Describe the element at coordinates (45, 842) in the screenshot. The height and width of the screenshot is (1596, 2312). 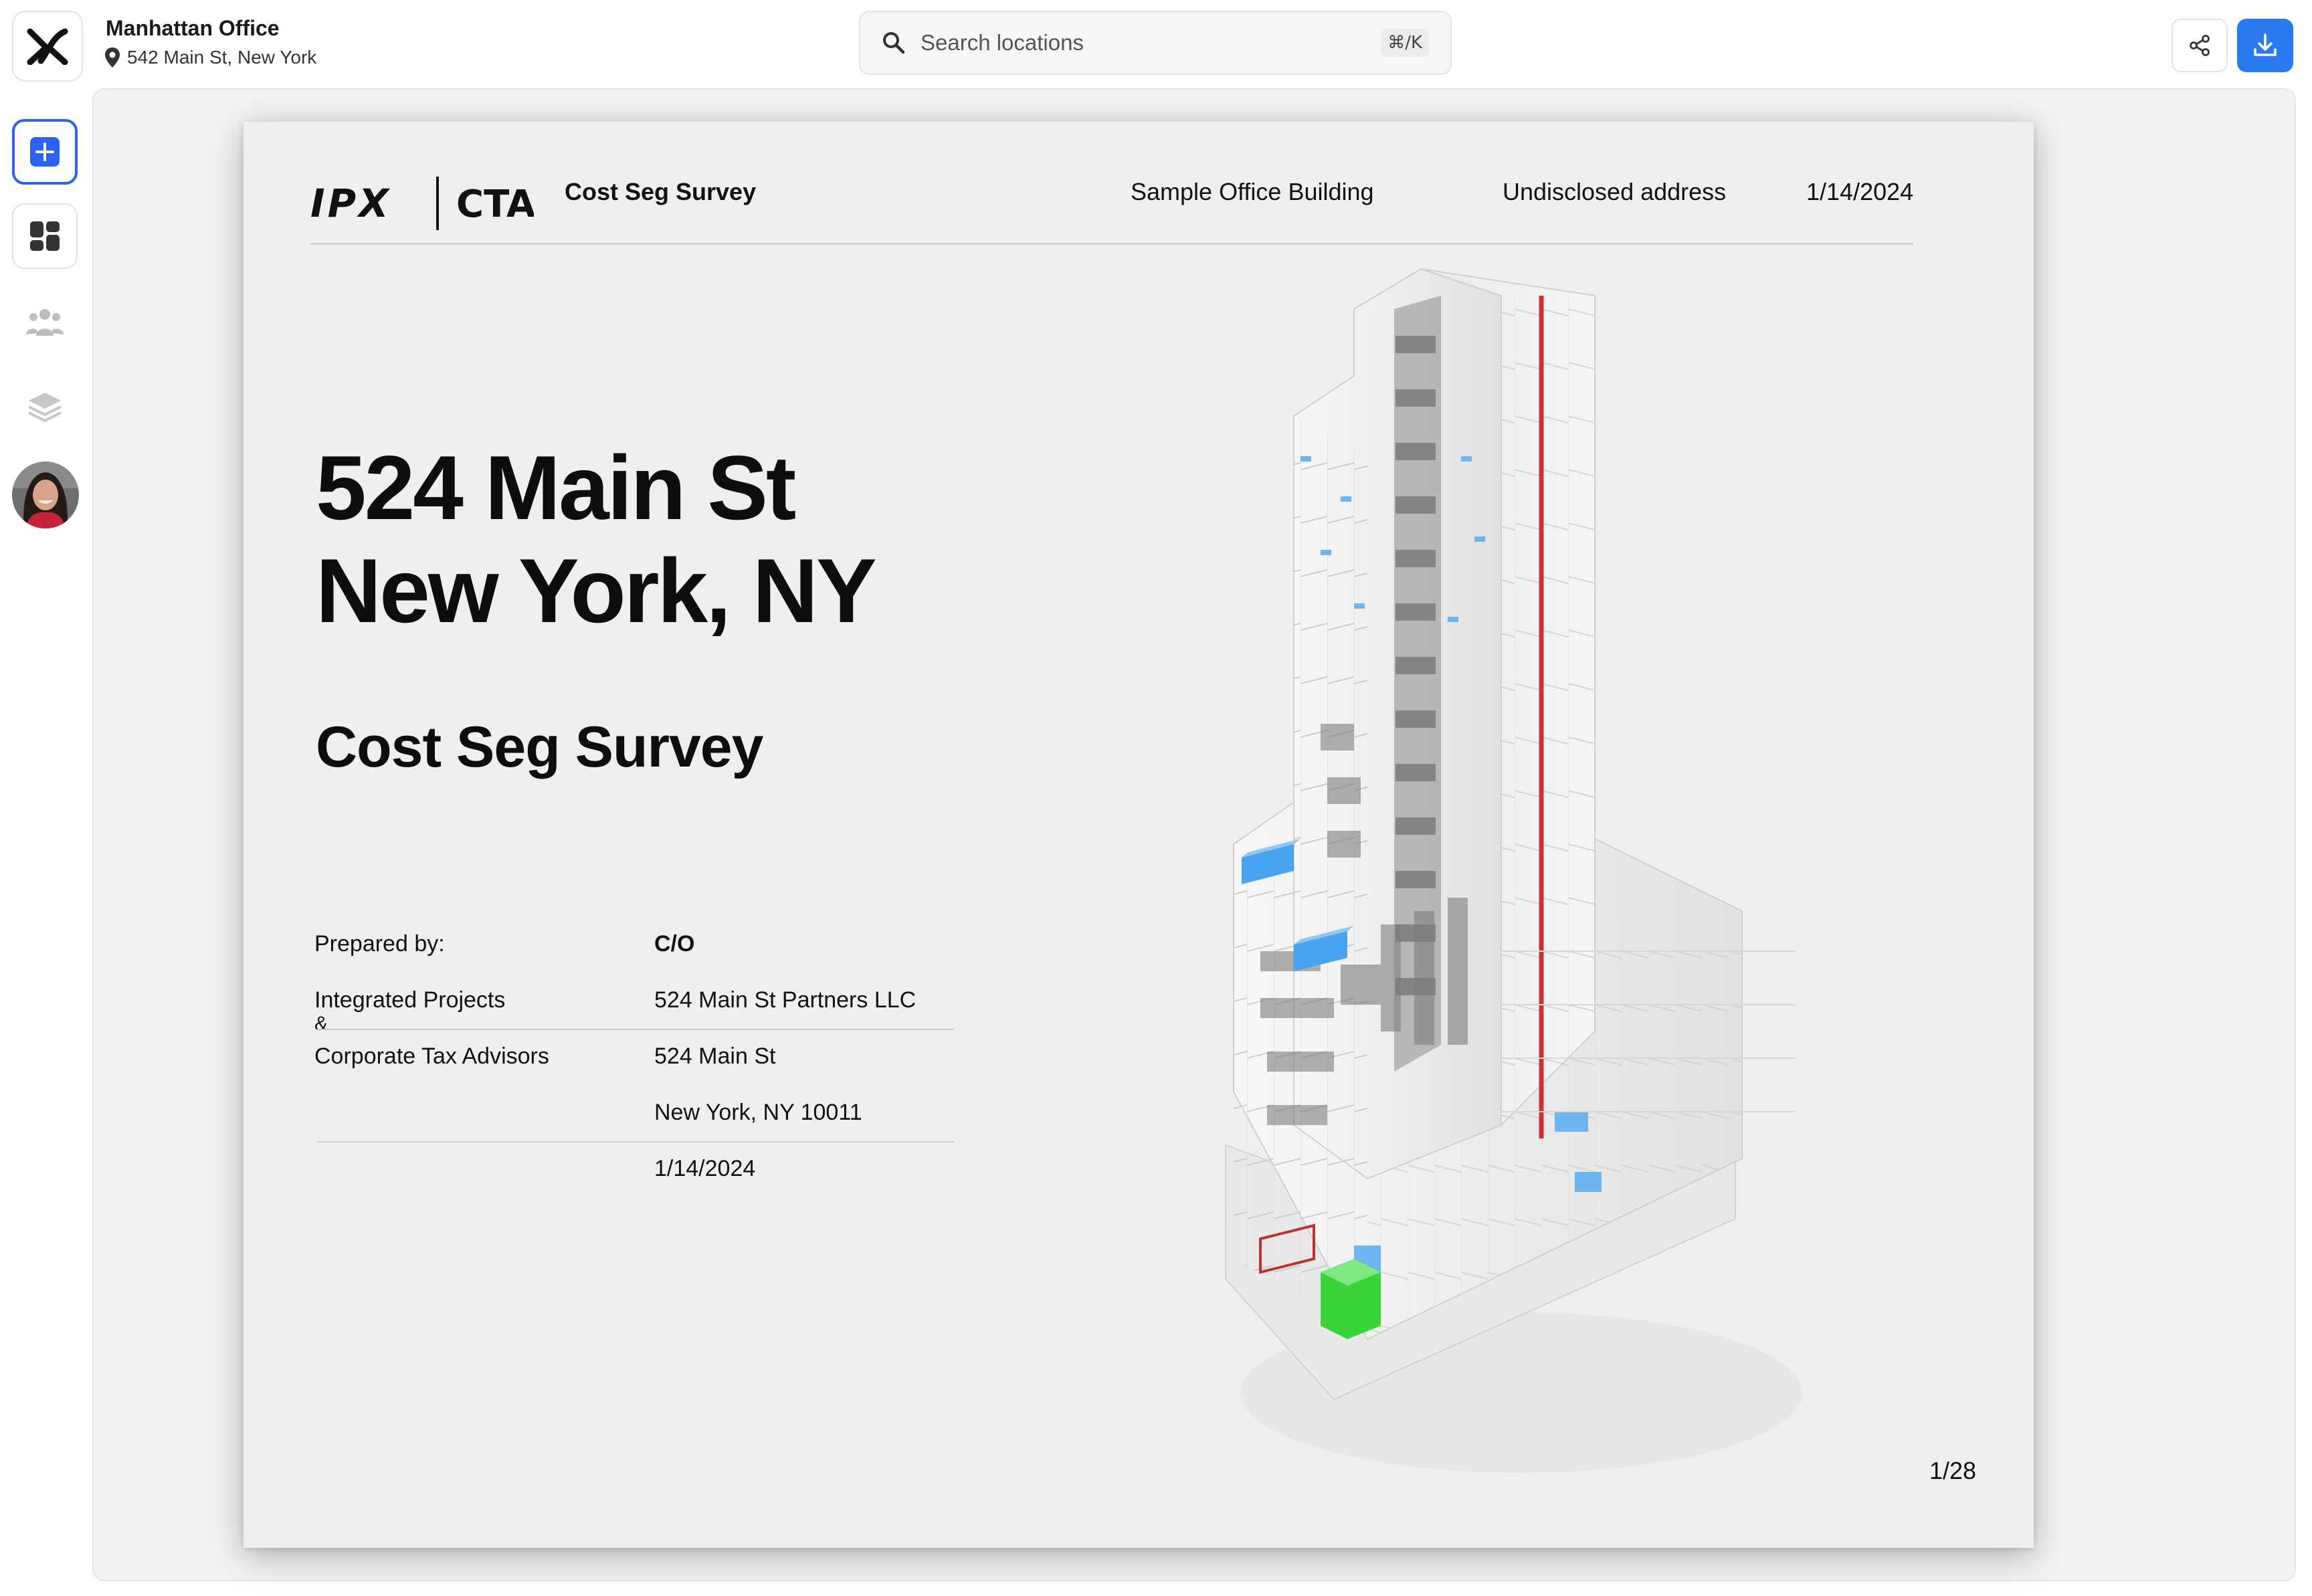
I see `sidebar` at that location.